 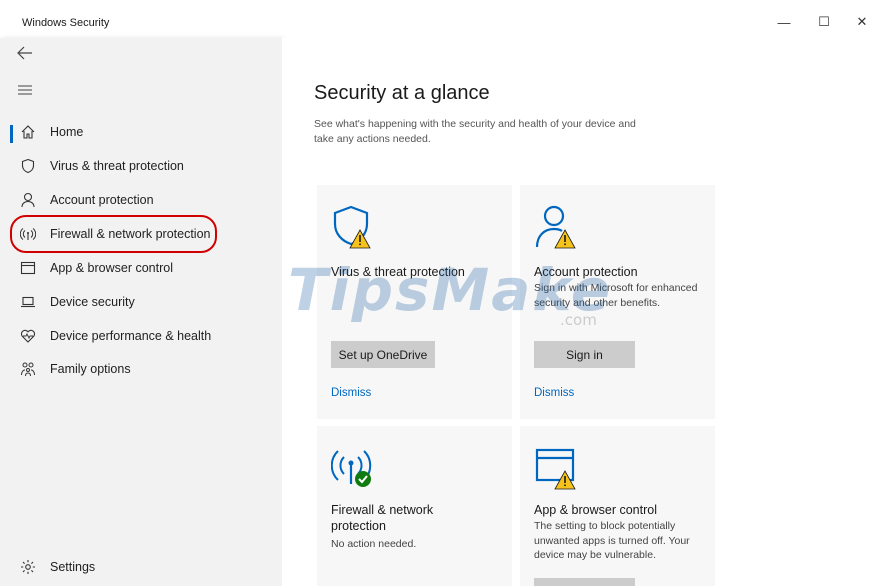 What do you see at coordinates (141, 302) in the screenshot?
I see `sidebar-item-device-security: Device security` at bounding box center [141, 302].